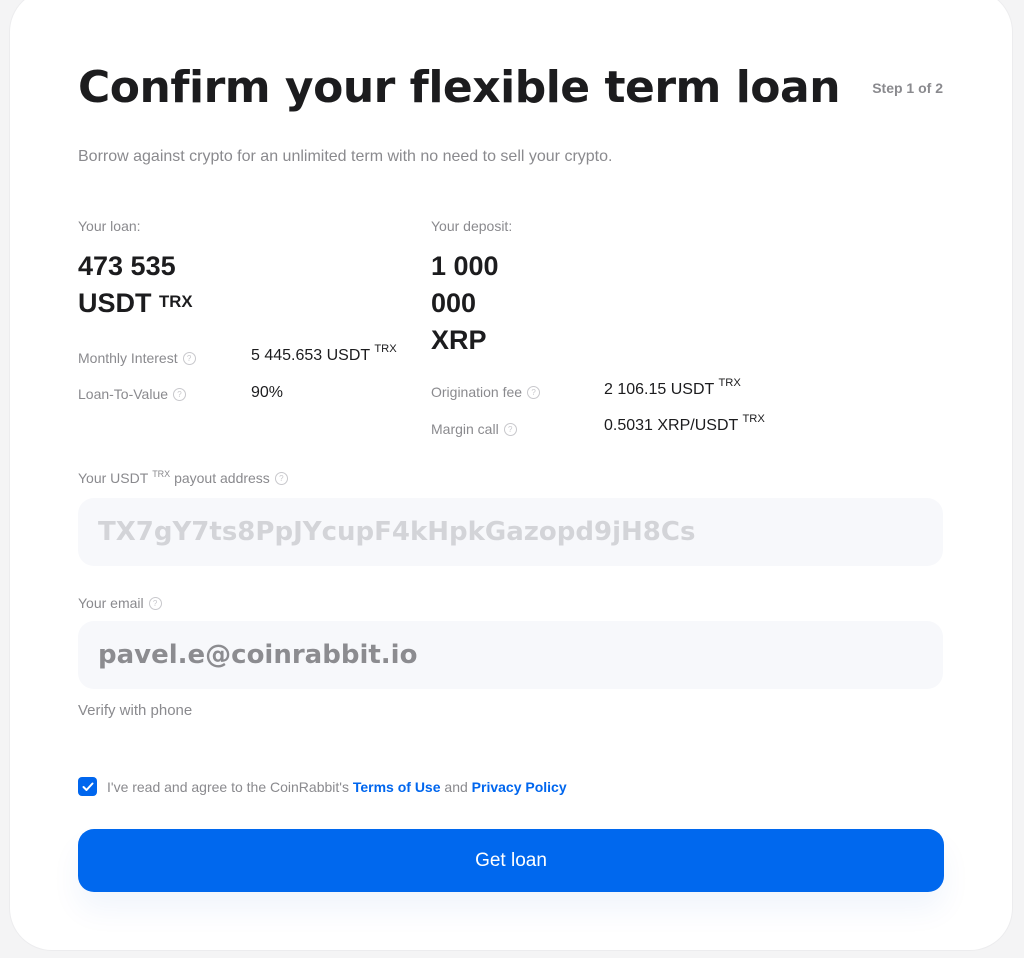  I want to click on margin-call-amount: 0.5031 XRP/USDT, so click(671, 425).